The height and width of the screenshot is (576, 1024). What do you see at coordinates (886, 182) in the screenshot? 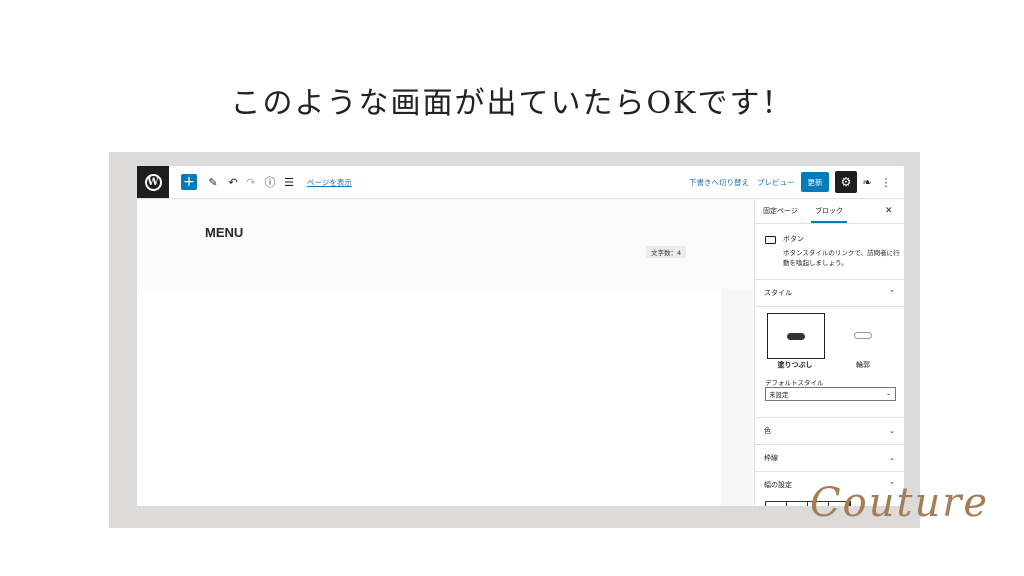
I see `more-vertical-icon: ⋮` at bounding box center [886, 182].